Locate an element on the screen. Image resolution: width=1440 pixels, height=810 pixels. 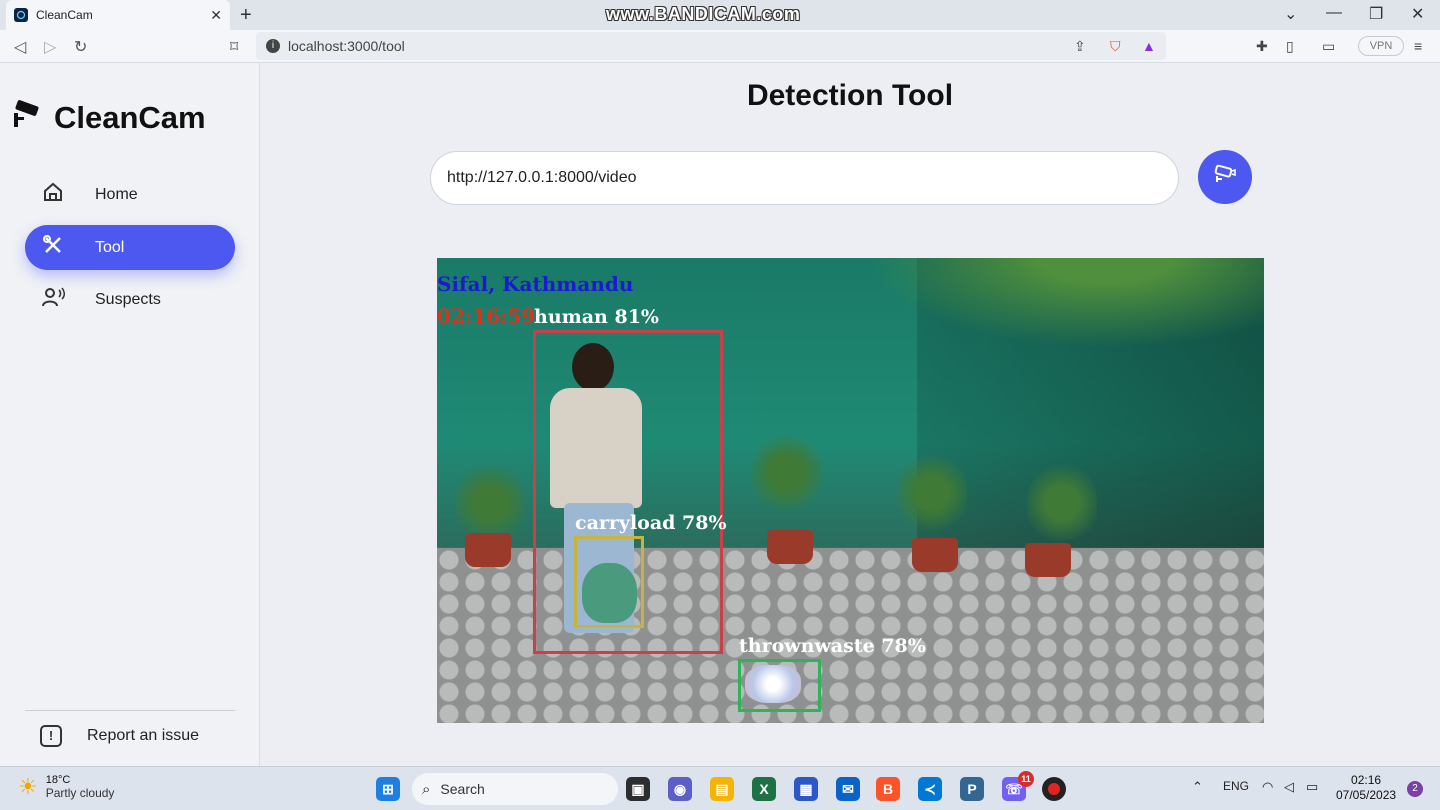
start-menu-icon: ⊞ is located at coordinates (388, 789).